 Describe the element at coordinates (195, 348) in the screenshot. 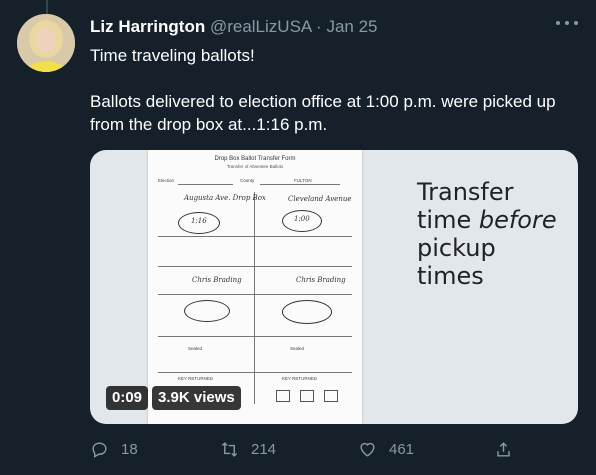

I see `left-box-label: Sealed` at that location.